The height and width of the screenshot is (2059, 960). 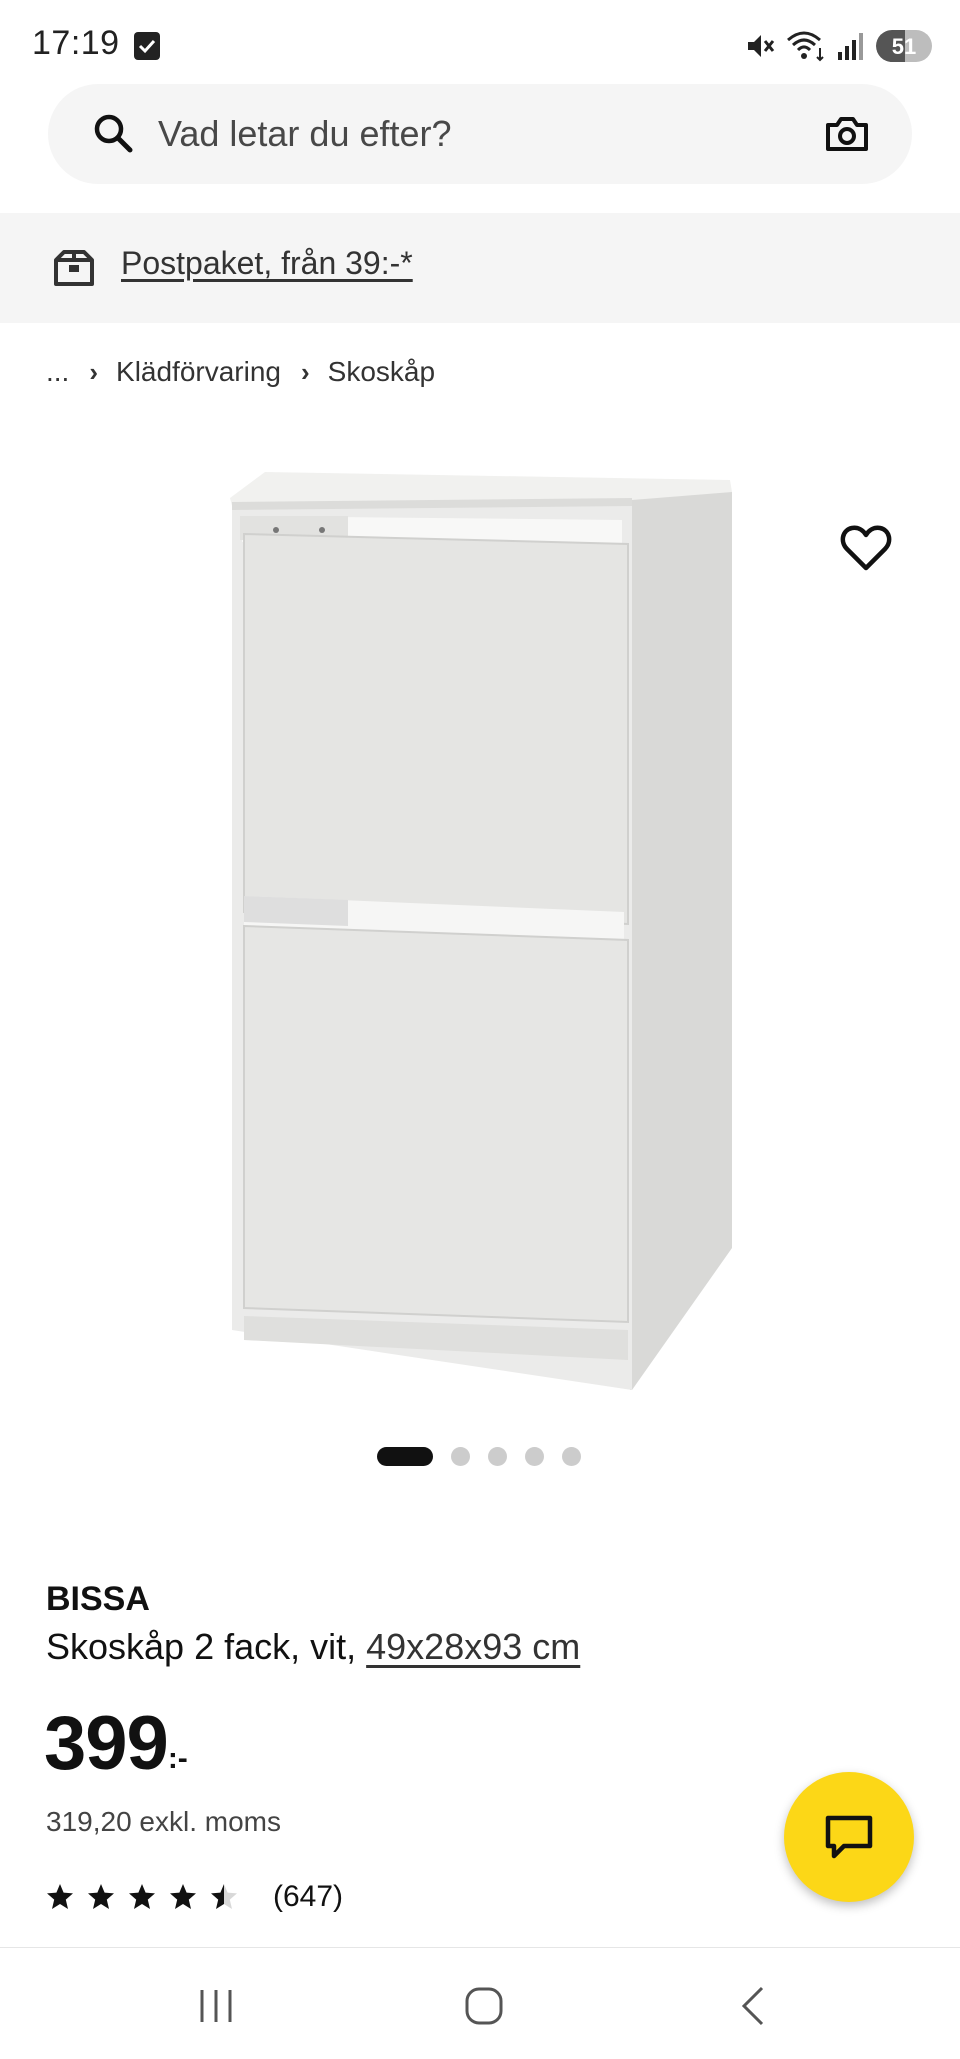 What do you see at coordinates (847, 134) in the screenshot?
I see `camera-icon` at bounding box center [847, 134].